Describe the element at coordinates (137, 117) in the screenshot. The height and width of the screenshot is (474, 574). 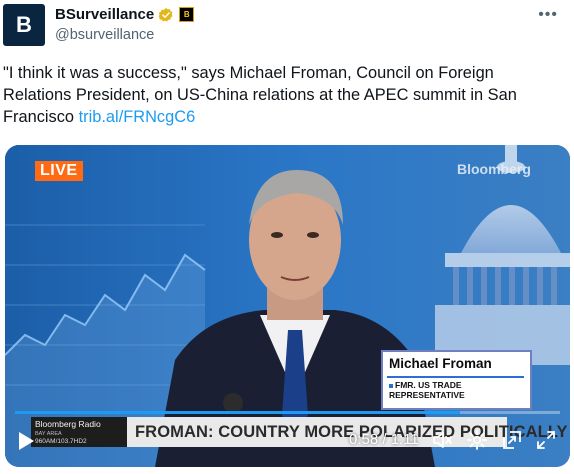
I see `tweet-link: trib.al/FRNcgC6` at that location.